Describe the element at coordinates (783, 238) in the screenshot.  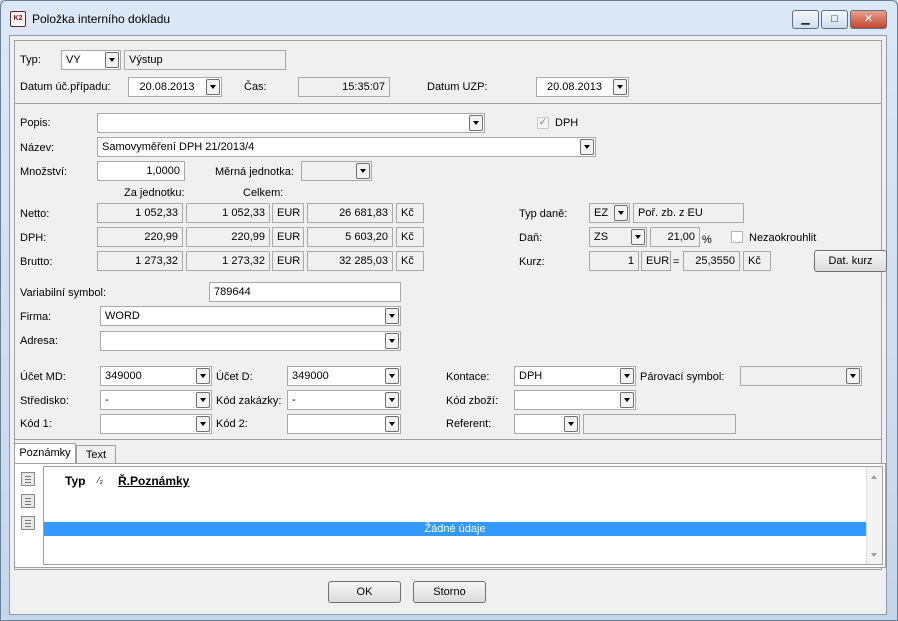
I see `nezaokrouhlit-label: Nezaokrouhlit` at that location.